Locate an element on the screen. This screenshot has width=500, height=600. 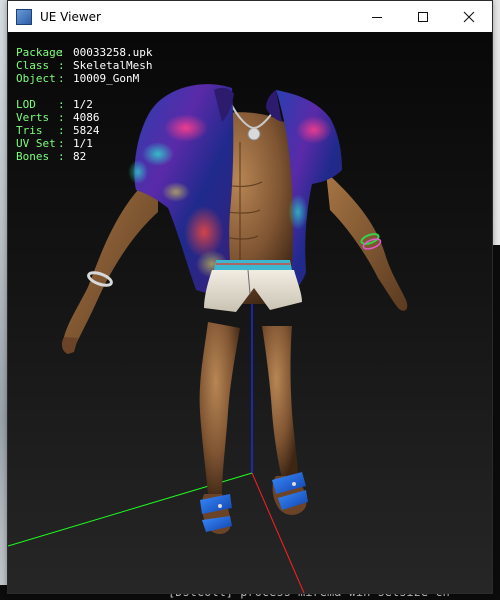
maximize-icon is located at coordinates (423, 16).